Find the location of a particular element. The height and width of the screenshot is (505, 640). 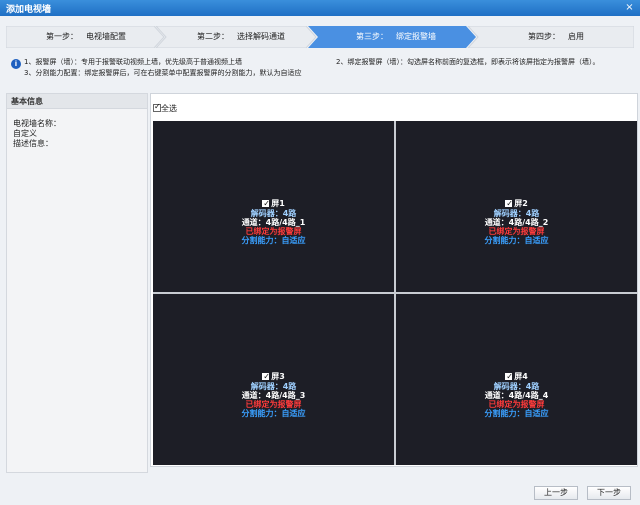

screen-1-split: 分割能力：自适应 is located at coordinates (273, 240).